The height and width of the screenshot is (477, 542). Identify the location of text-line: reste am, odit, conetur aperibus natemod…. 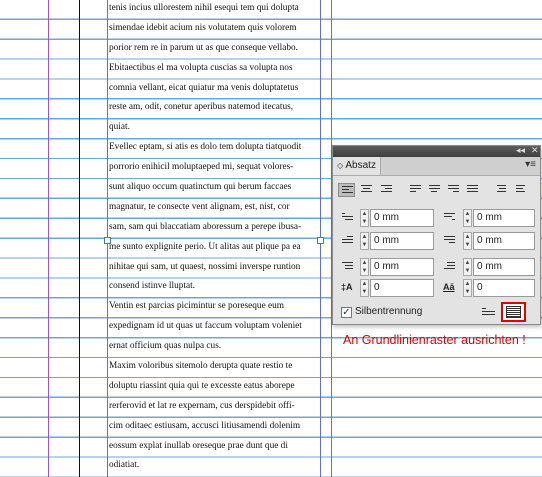
(201, 107).